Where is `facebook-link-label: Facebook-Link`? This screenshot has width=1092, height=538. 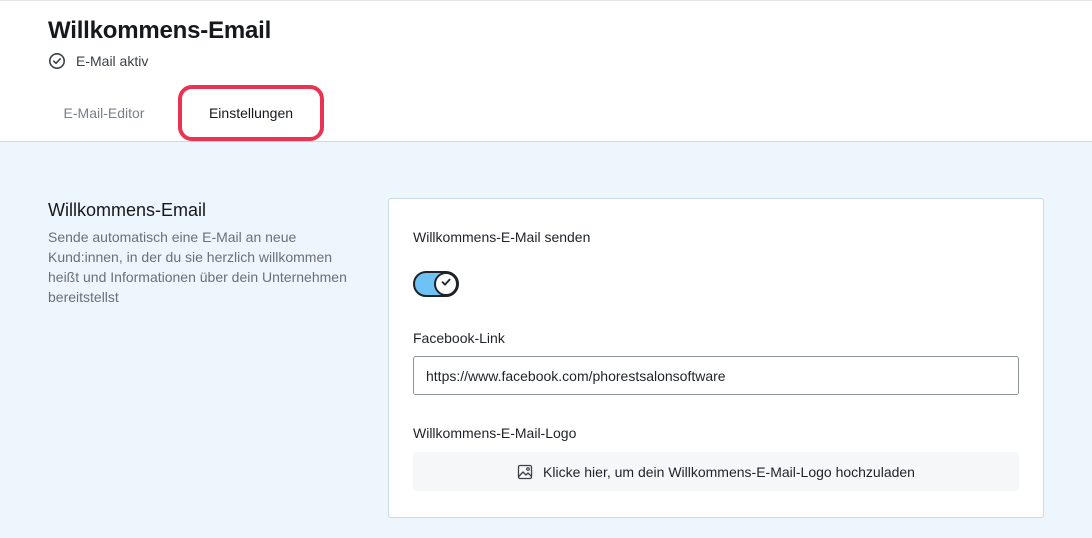
facebook-link-label: Facebook-Link is located at coordinates (459, 338).